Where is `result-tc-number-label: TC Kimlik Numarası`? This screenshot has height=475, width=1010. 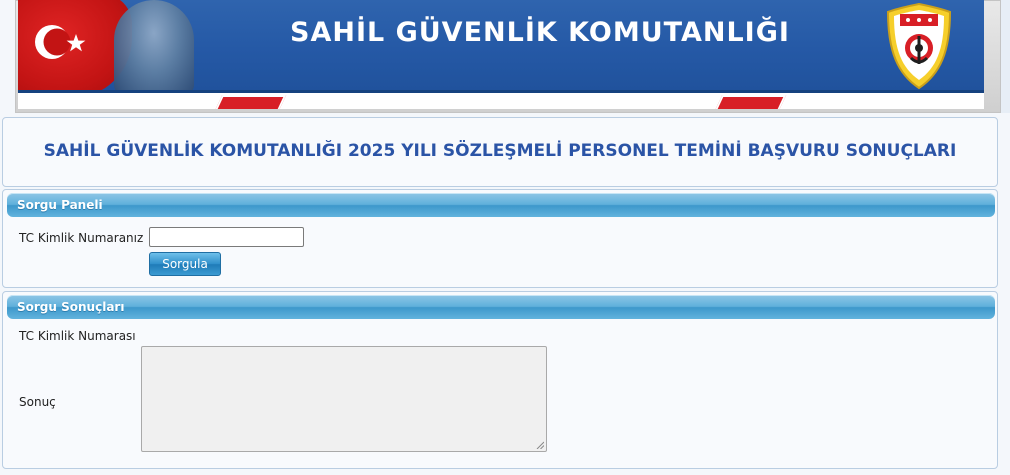 result-tc-number-label: TC Kimlik Numarası is located at coordinates (77, 336).